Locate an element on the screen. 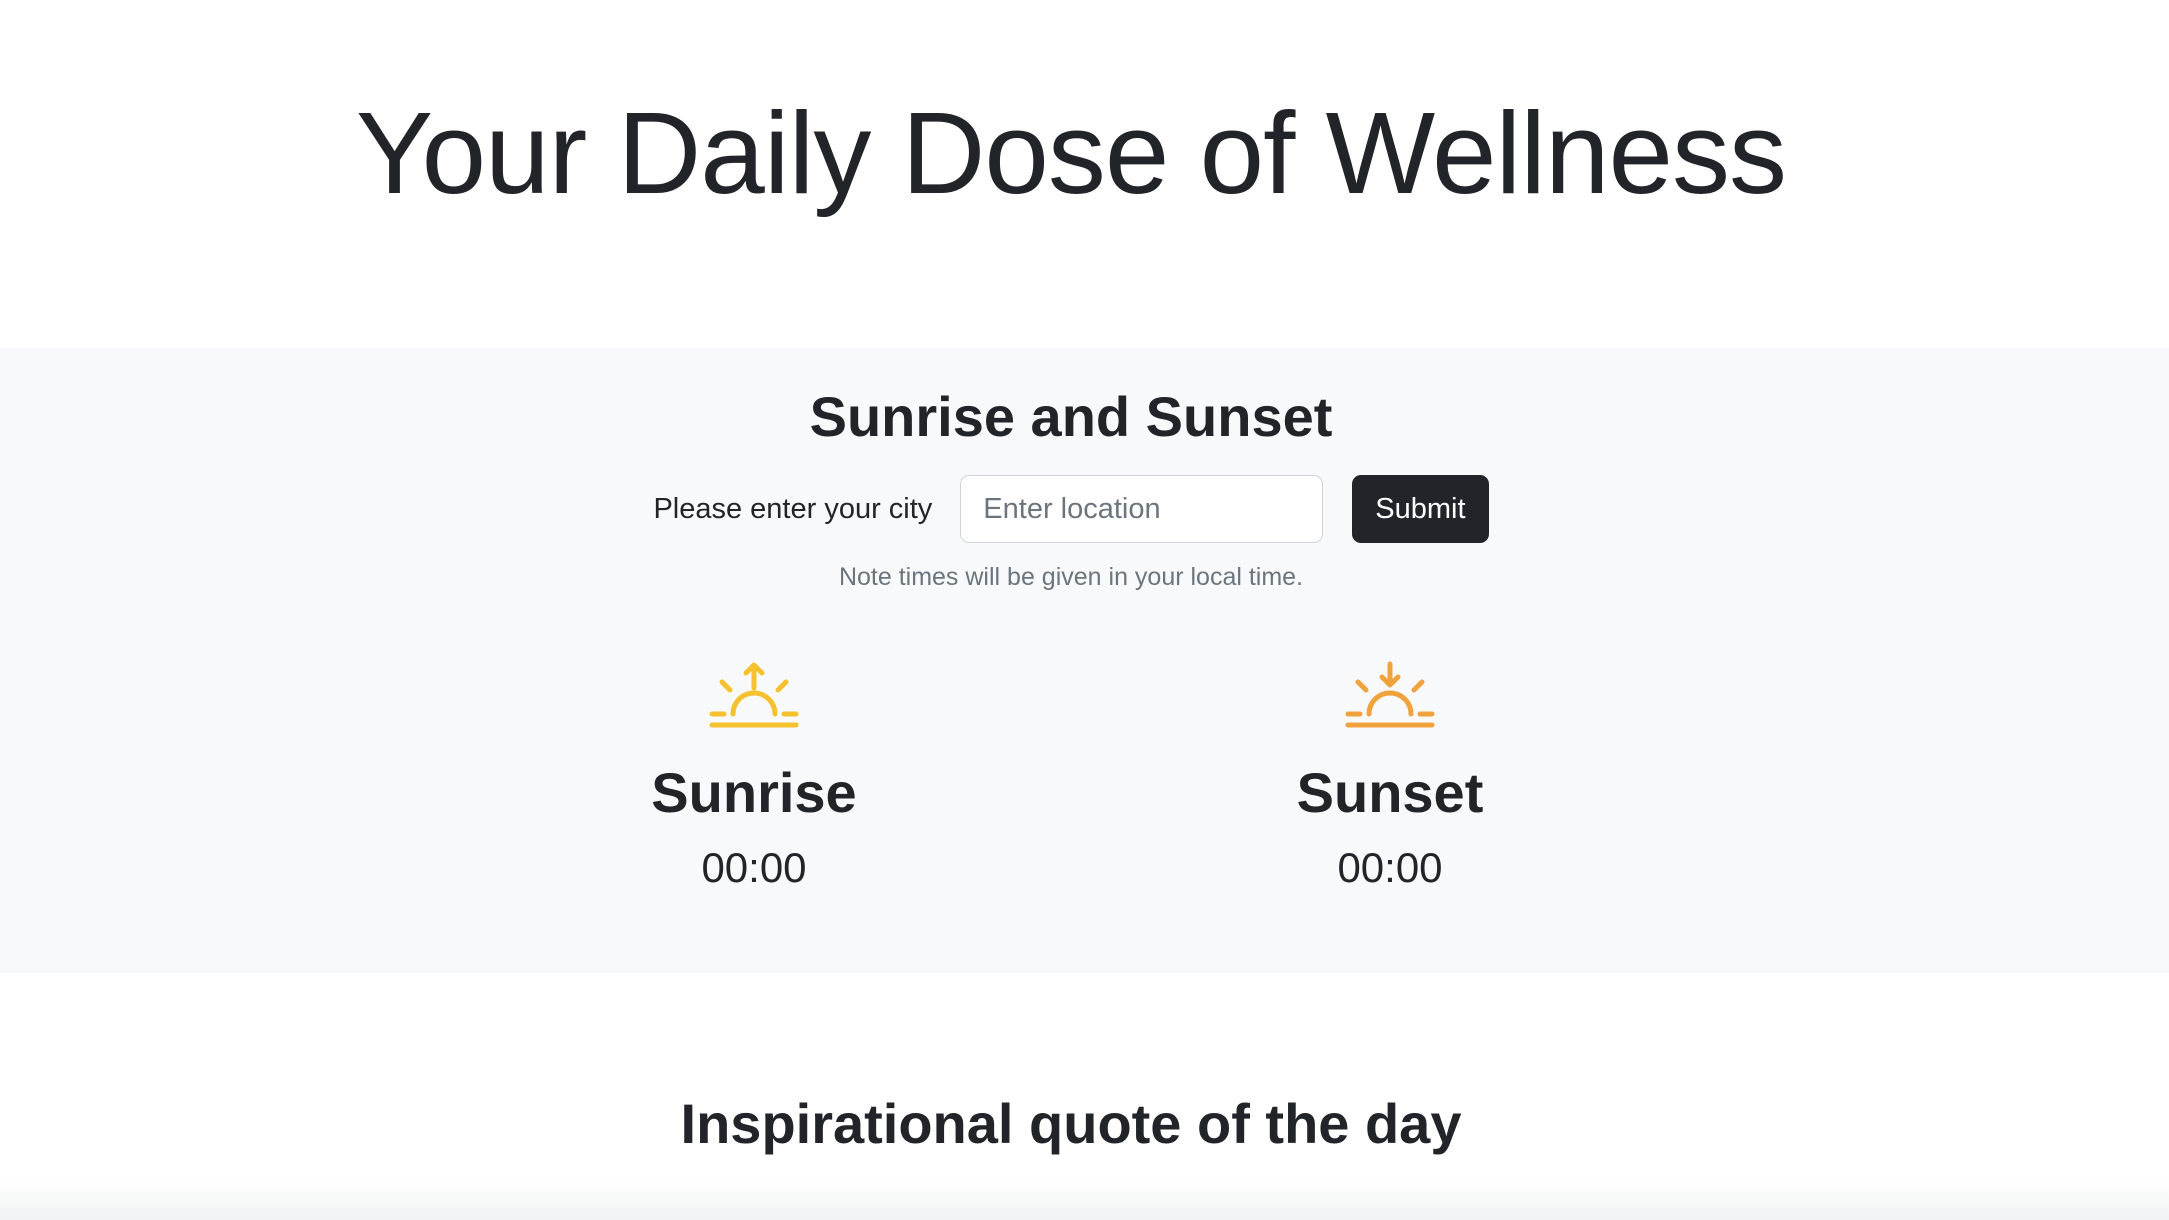 The image size is (2169, 1220). section-divider is located at coordinates (1084, 1200).